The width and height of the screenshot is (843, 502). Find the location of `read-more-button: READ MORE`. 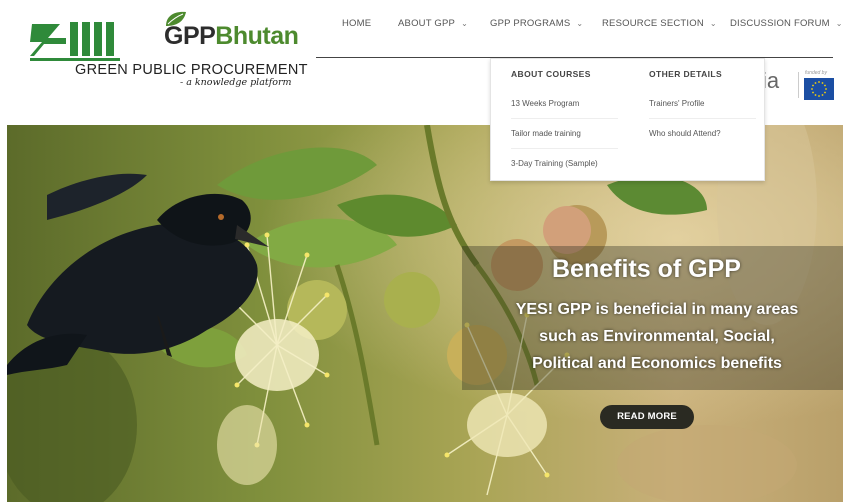

read-more-button: READ MORE is located at coordinates (647, 417).